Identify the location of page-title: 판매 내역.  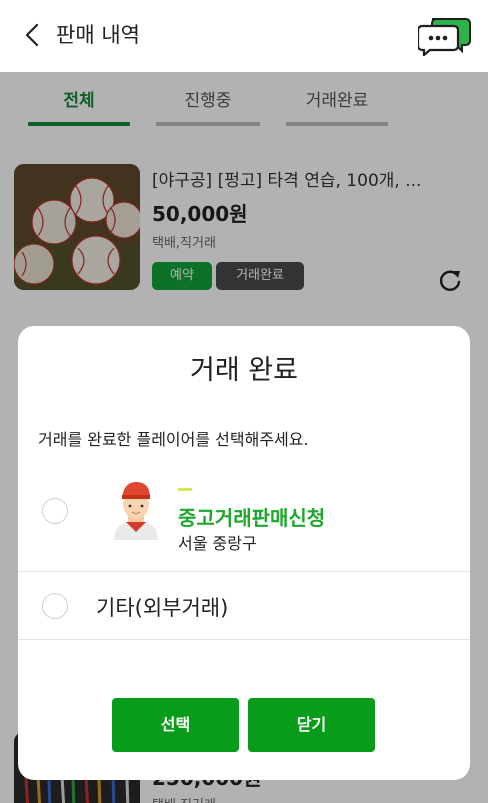
(98, 35).